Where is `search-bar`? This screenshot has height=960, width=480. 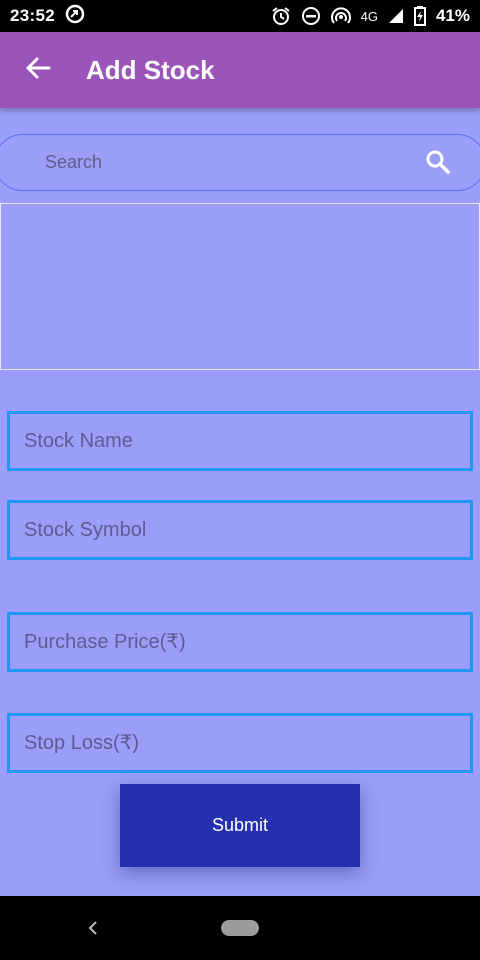
search-bar is located at coordinates (240, 162).